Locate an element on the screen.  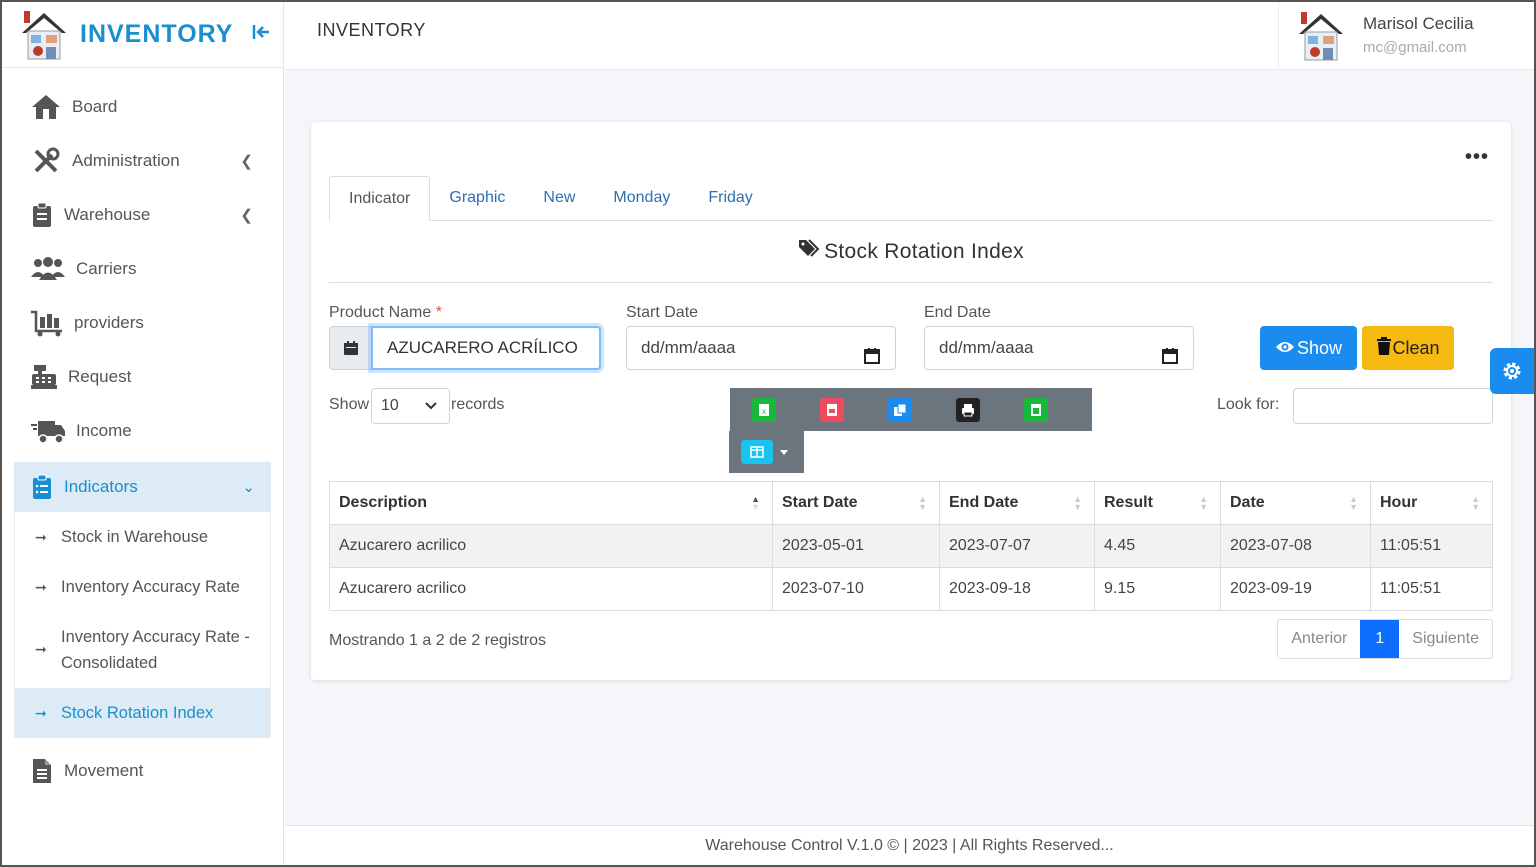
table-cell: 11:05:51 is located at coordinates (1431, 589).